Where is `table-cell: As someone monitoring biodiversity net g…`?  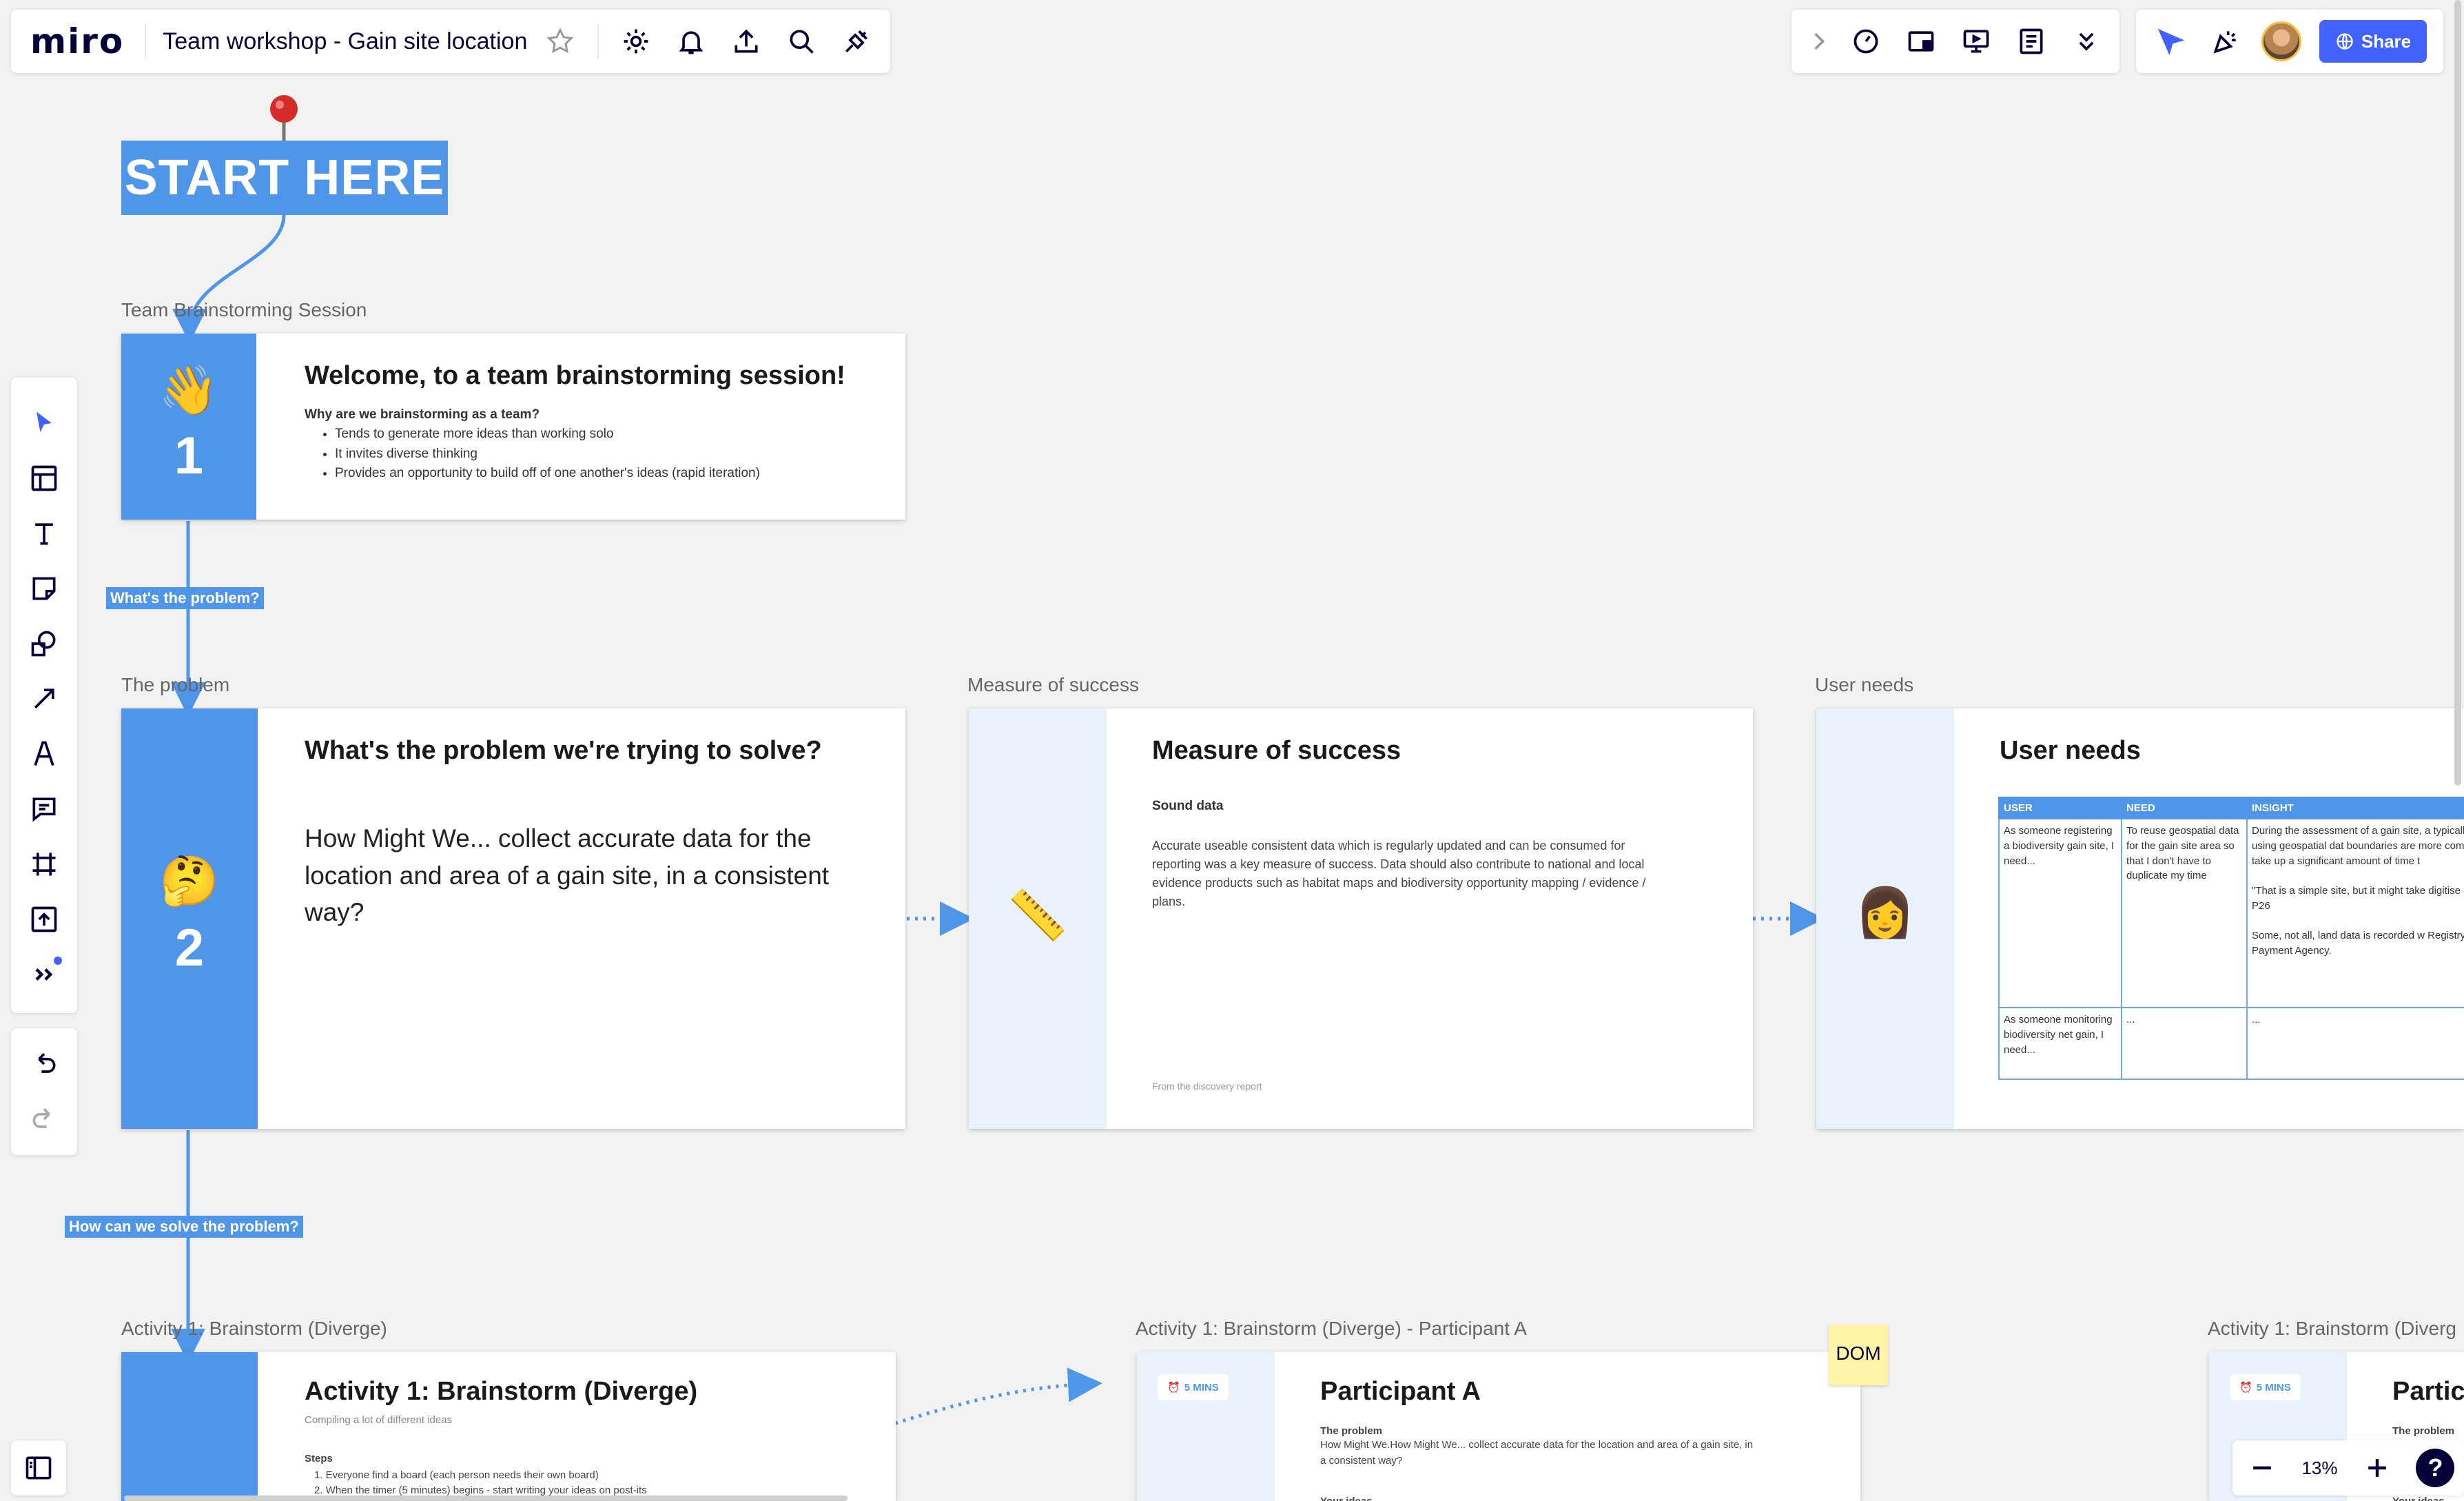
table-cell: As someone monitoring biodiversity net g… is located at coordinates (2060, 1043).